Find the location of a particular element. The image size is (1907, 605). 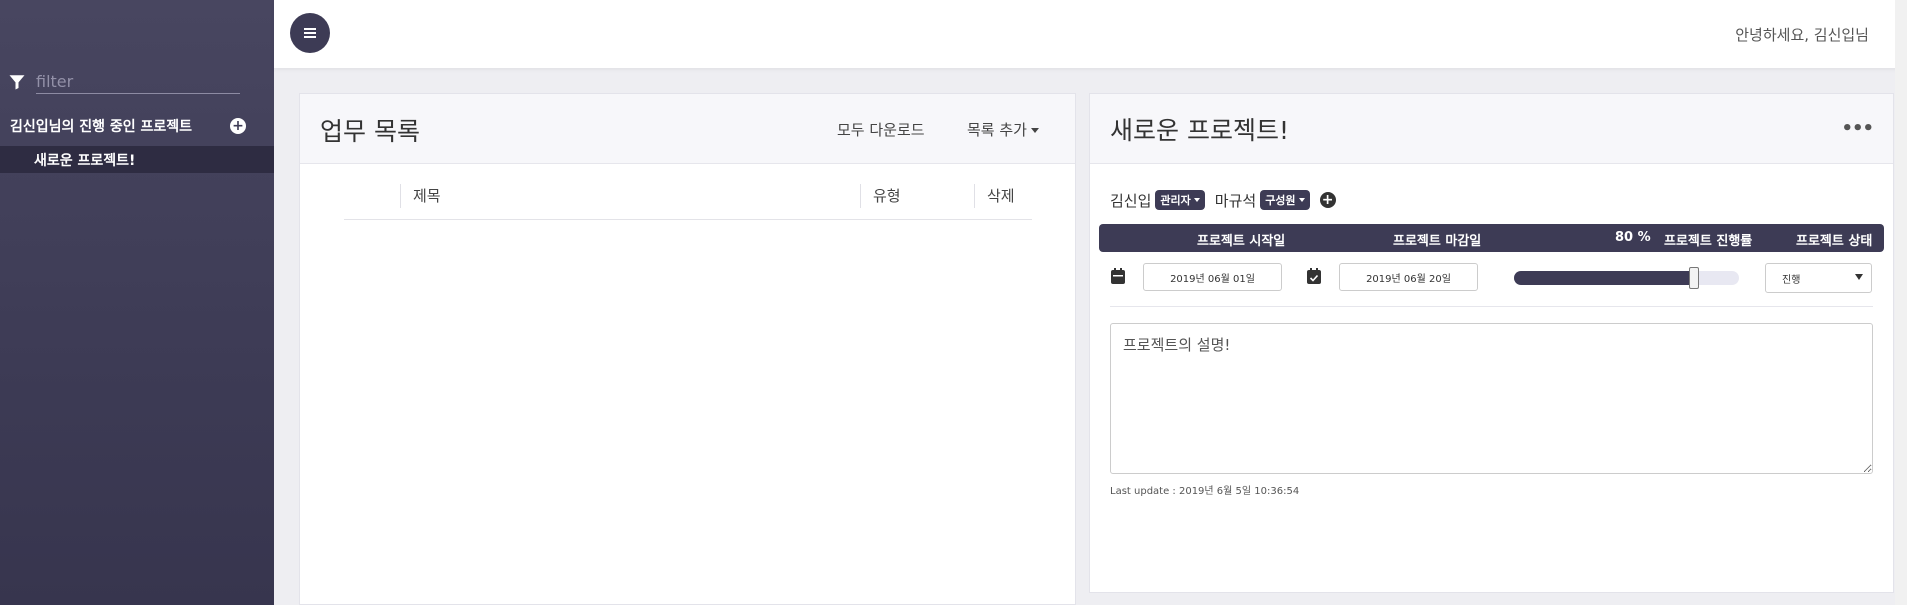

progress-slider-handle is located at coordinates (1694, 278).